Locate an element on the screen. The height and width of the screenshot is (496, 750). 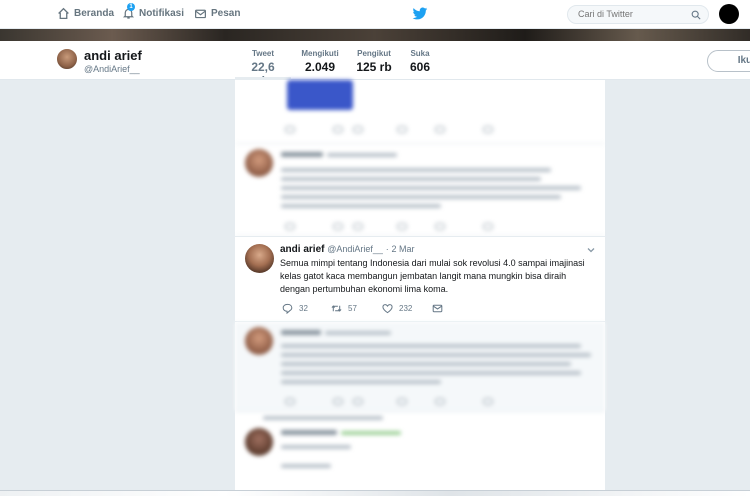
tweet-actions: 32 57 232 is located at coordinates (380, 309).